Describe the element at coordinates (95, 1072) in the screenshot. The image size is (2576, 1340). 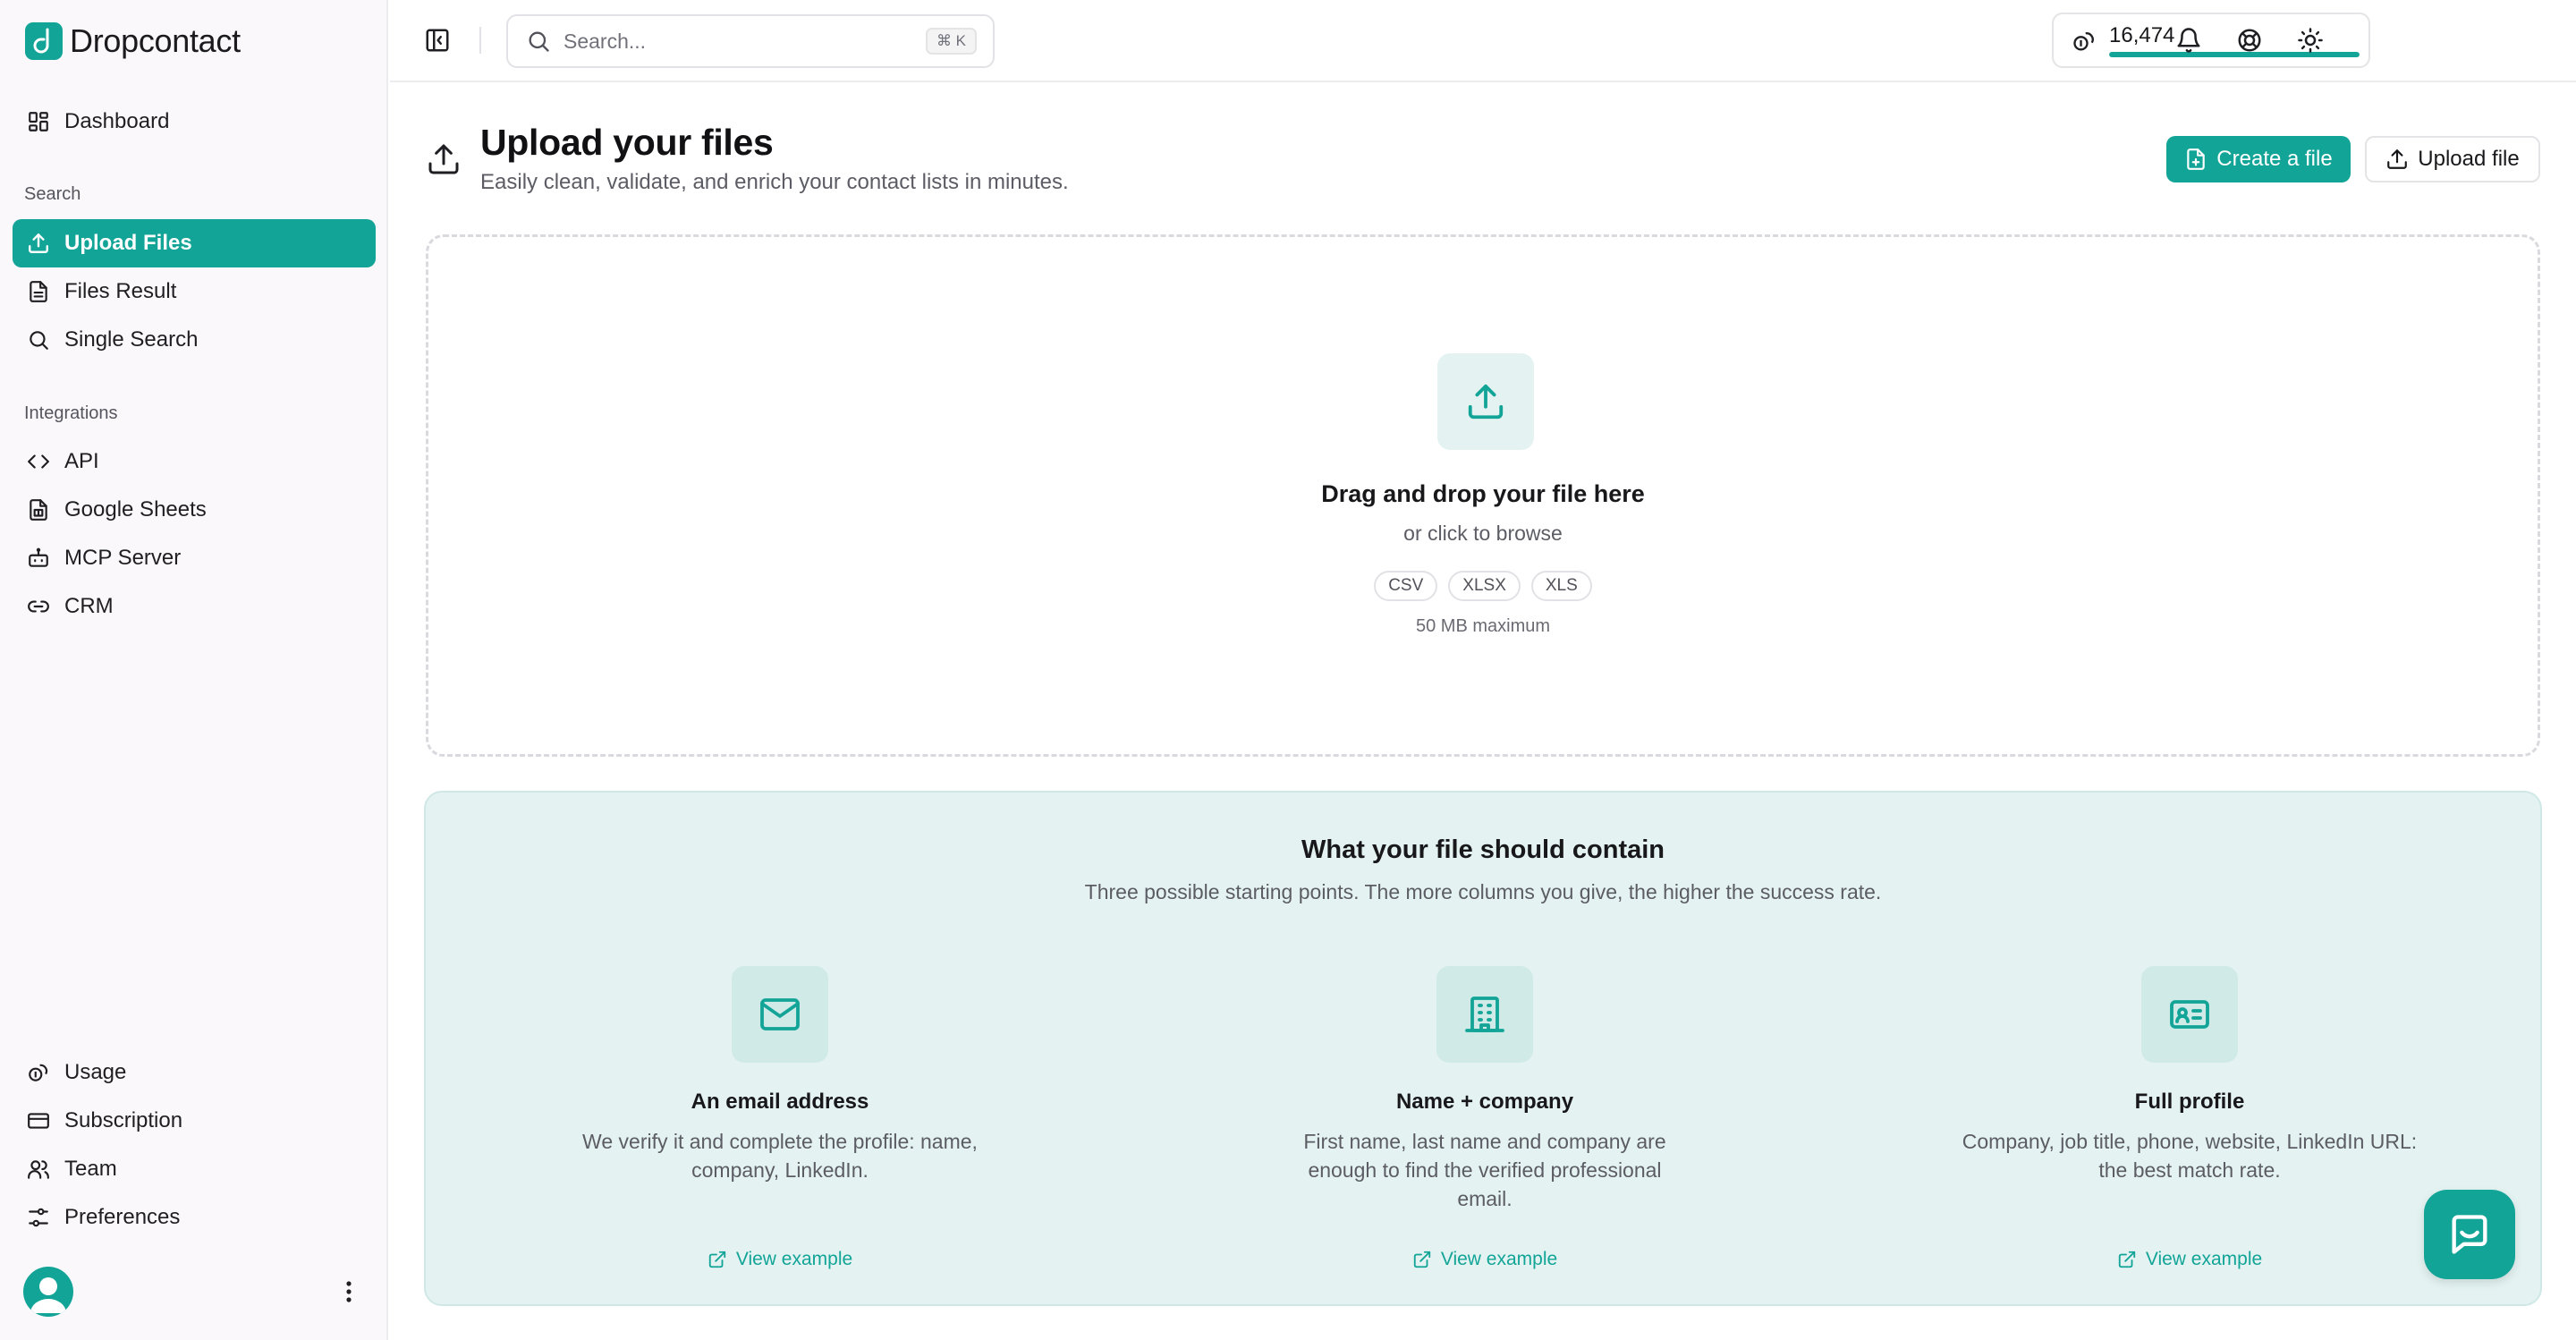
I see `sidebar-item-label: Usage` at that location.